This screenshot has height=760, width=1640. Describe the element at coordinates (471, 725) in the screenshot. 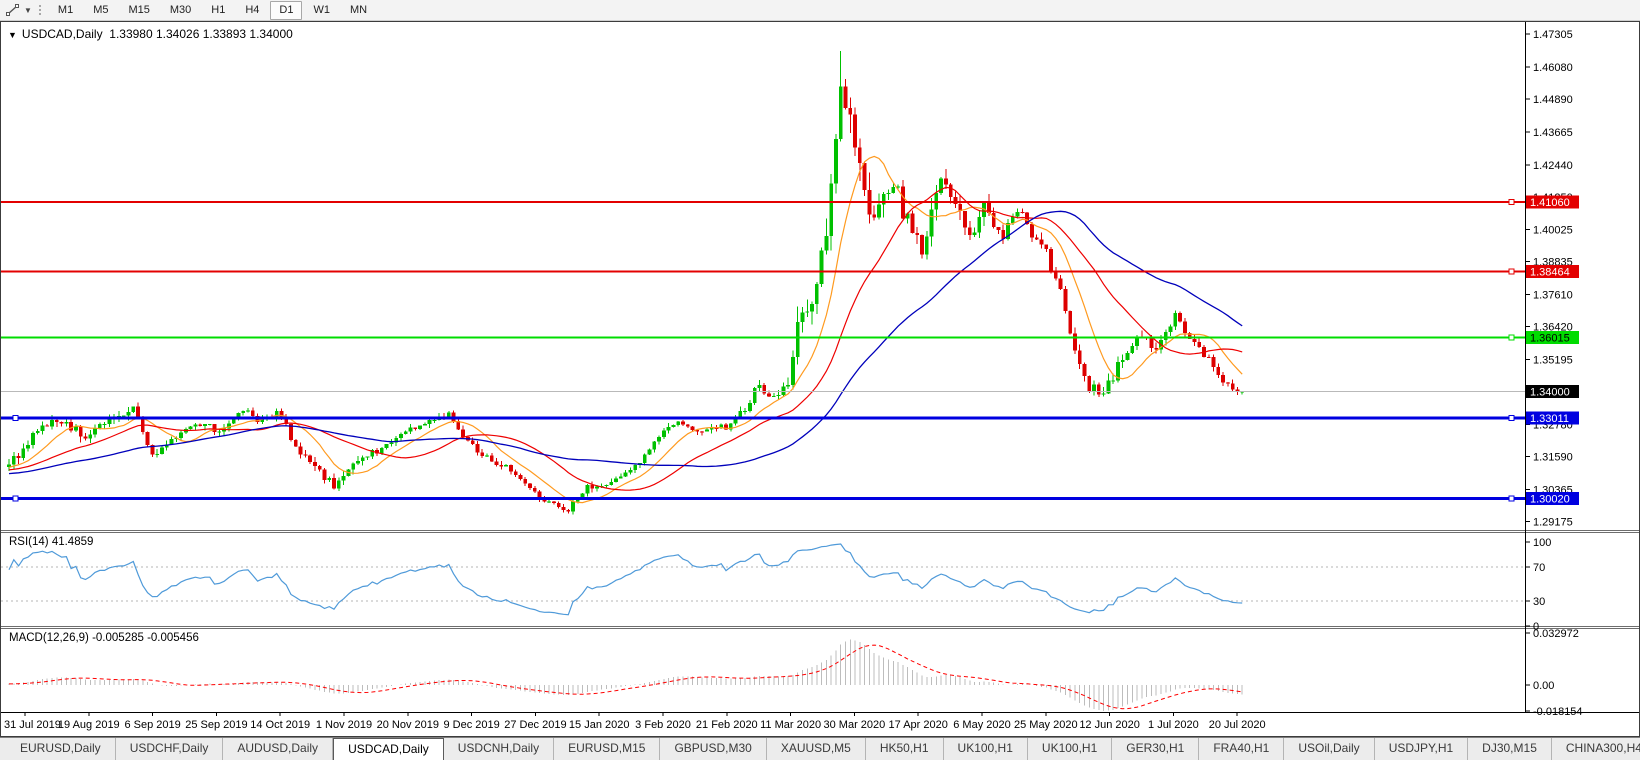

I see `svg-text: 9 Dec 2019` at that location.